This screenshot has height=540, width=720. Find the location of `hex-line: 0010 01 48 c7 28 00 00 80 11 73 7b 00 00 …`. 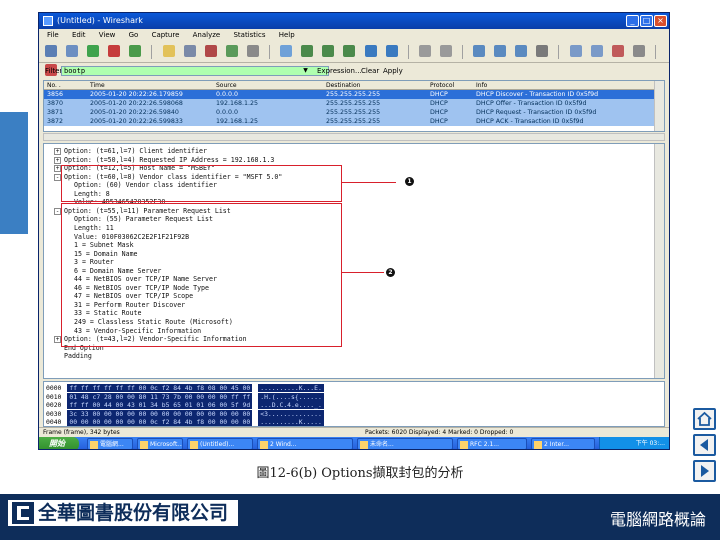

hex-line: 0010 01 48 c7 28 00 00 80 11 73 7b 00 00 … is located at coordinates (185, 396).